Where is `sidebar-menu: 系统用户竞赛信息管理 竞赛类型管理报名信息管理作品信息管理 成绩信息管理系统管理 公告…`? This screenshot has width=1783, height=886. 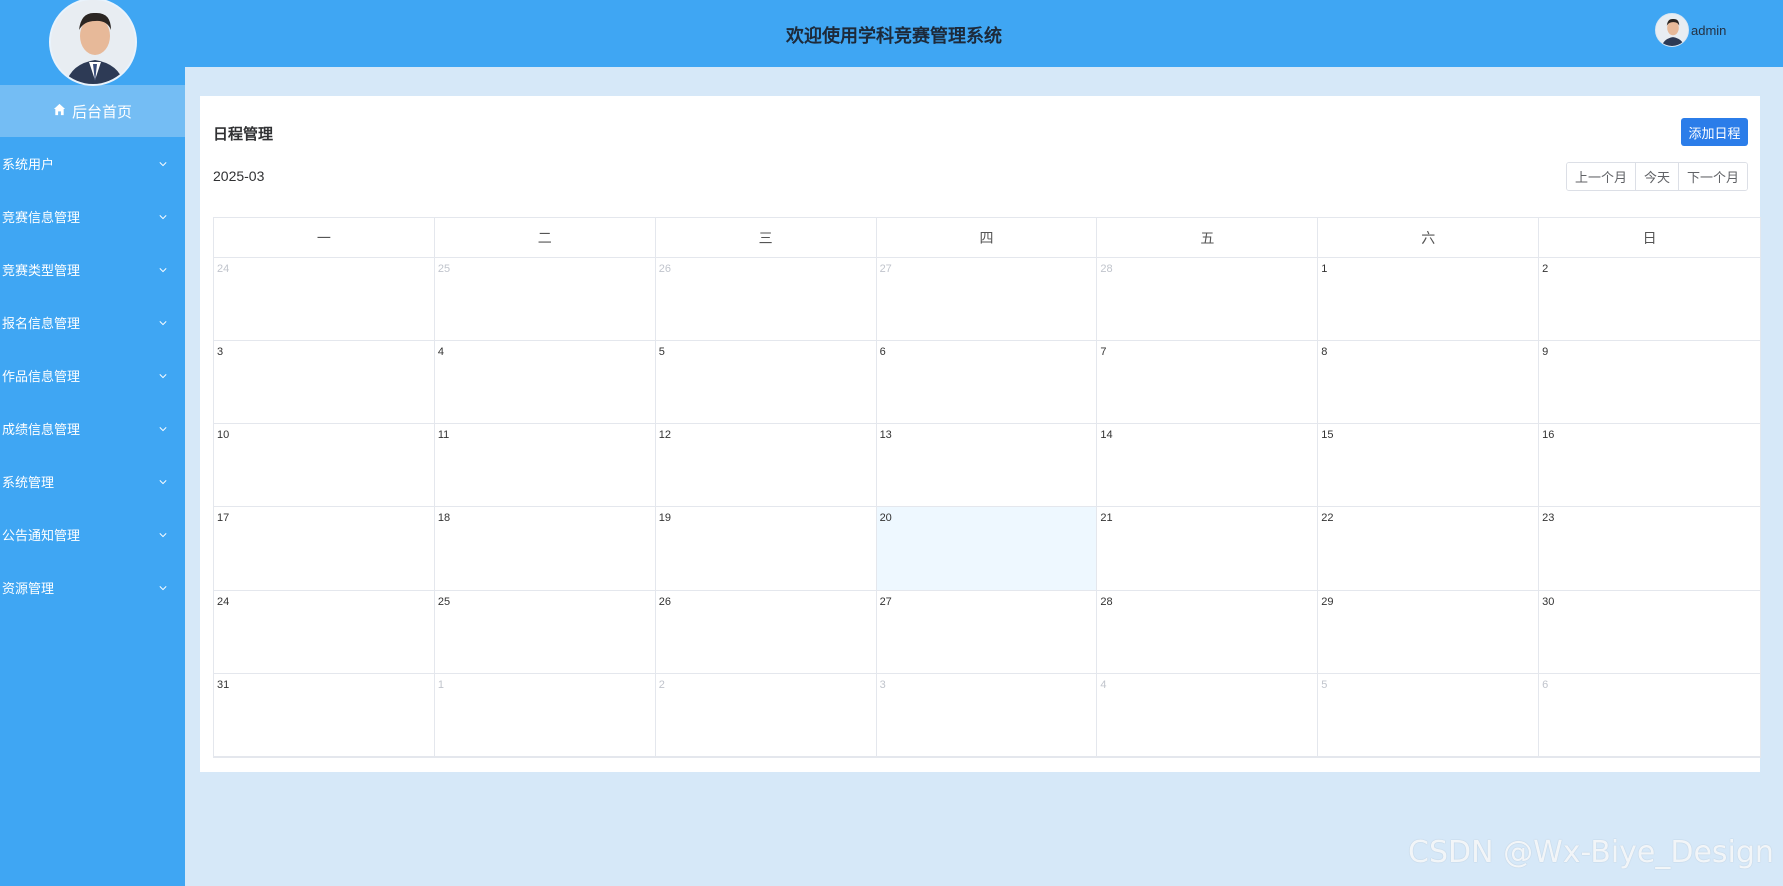 sidebar-menu: 系统用户竞赛信息管理 竞赛类型管理报名信息管理作品信息管理 成绩信息管理系统管理 公告… is located at coordinates (92, 375).